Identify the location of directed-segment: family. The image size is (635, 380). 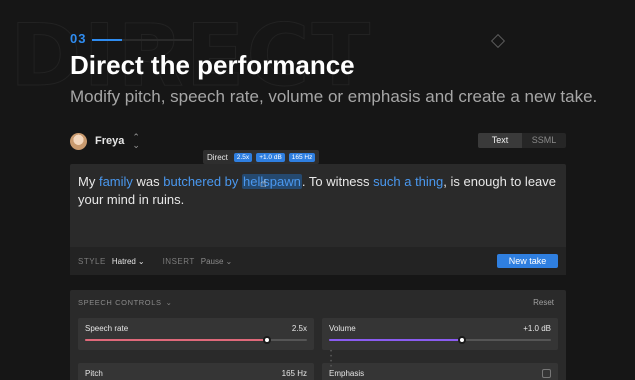
(116, 181).